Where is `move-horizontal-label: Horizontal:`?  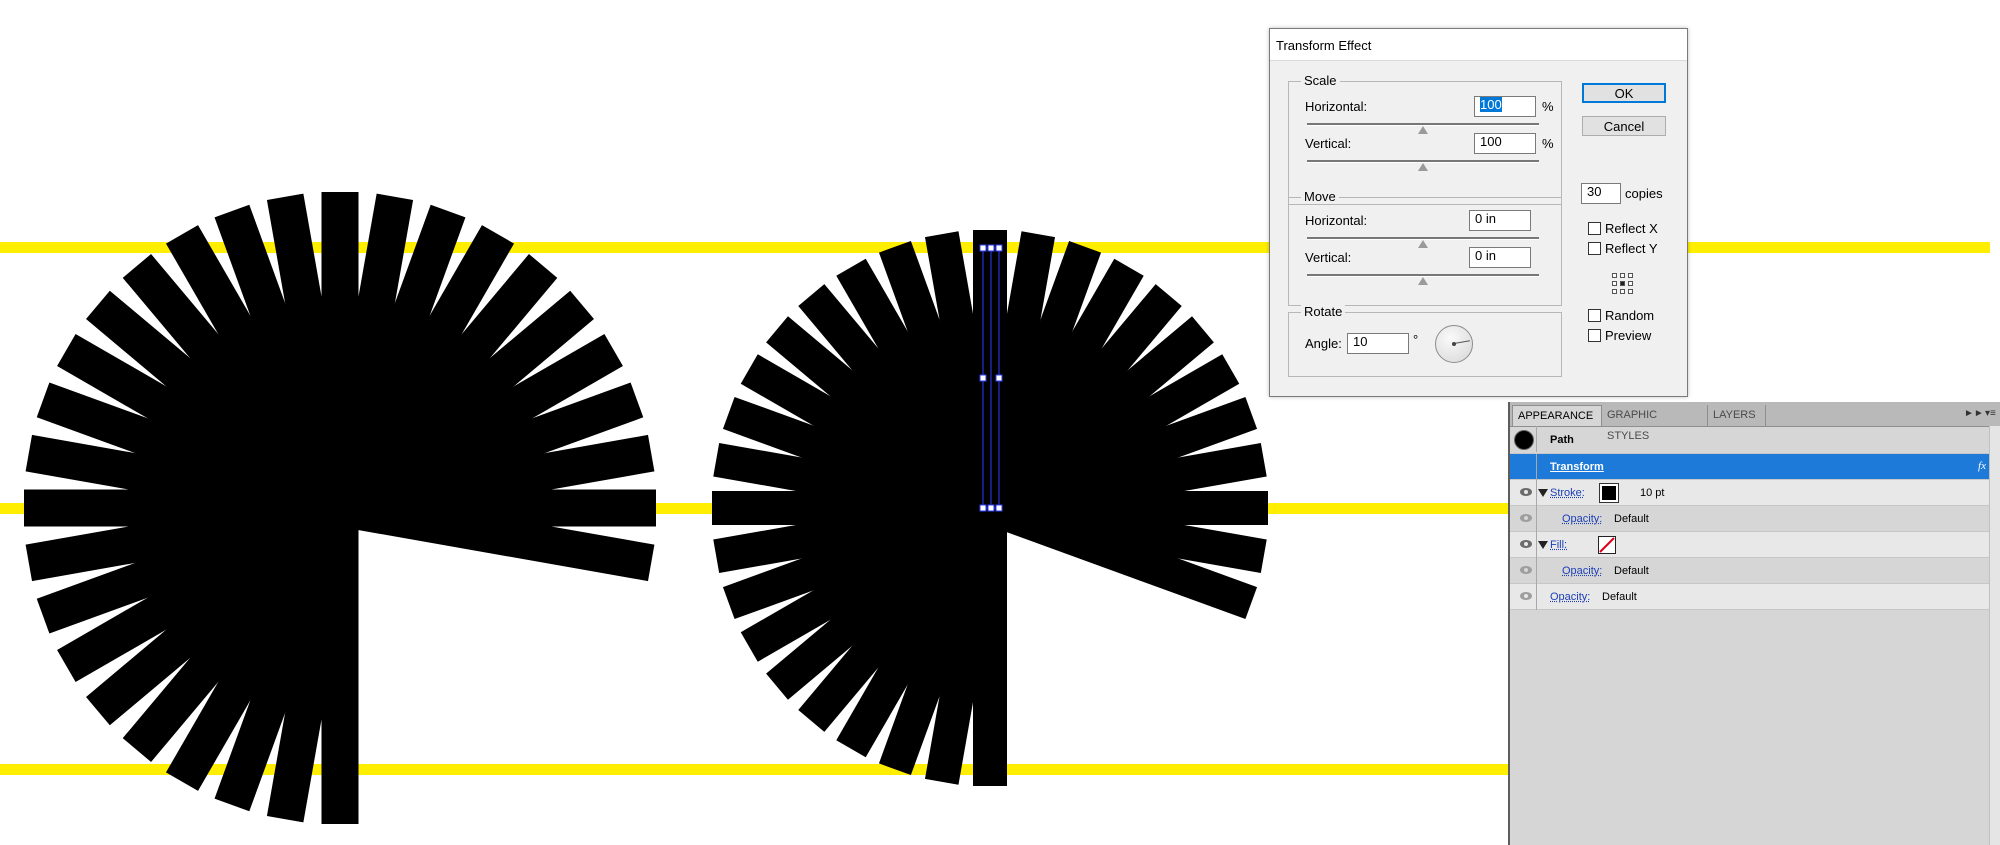
move-horizontal-label: Horizontal: is located at coordinates (1336, 220).